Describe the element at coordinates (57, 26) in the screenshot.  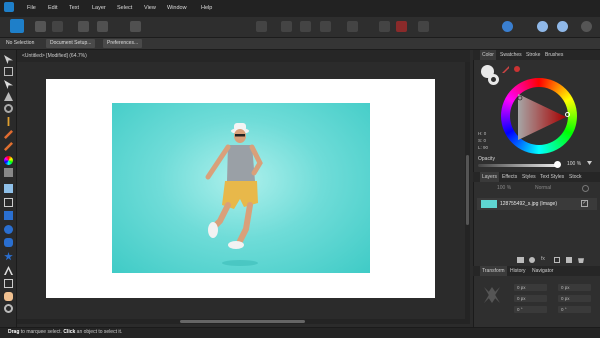
I see `export-persona-icon` at that location.